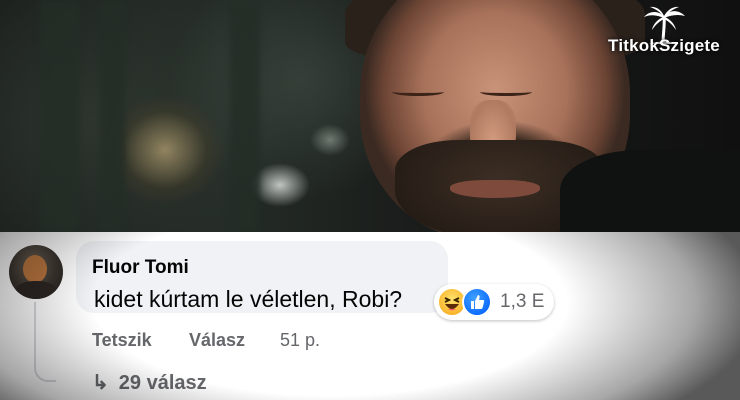  I want to click on reaction-count: 1,3 E, so click(522, 301).